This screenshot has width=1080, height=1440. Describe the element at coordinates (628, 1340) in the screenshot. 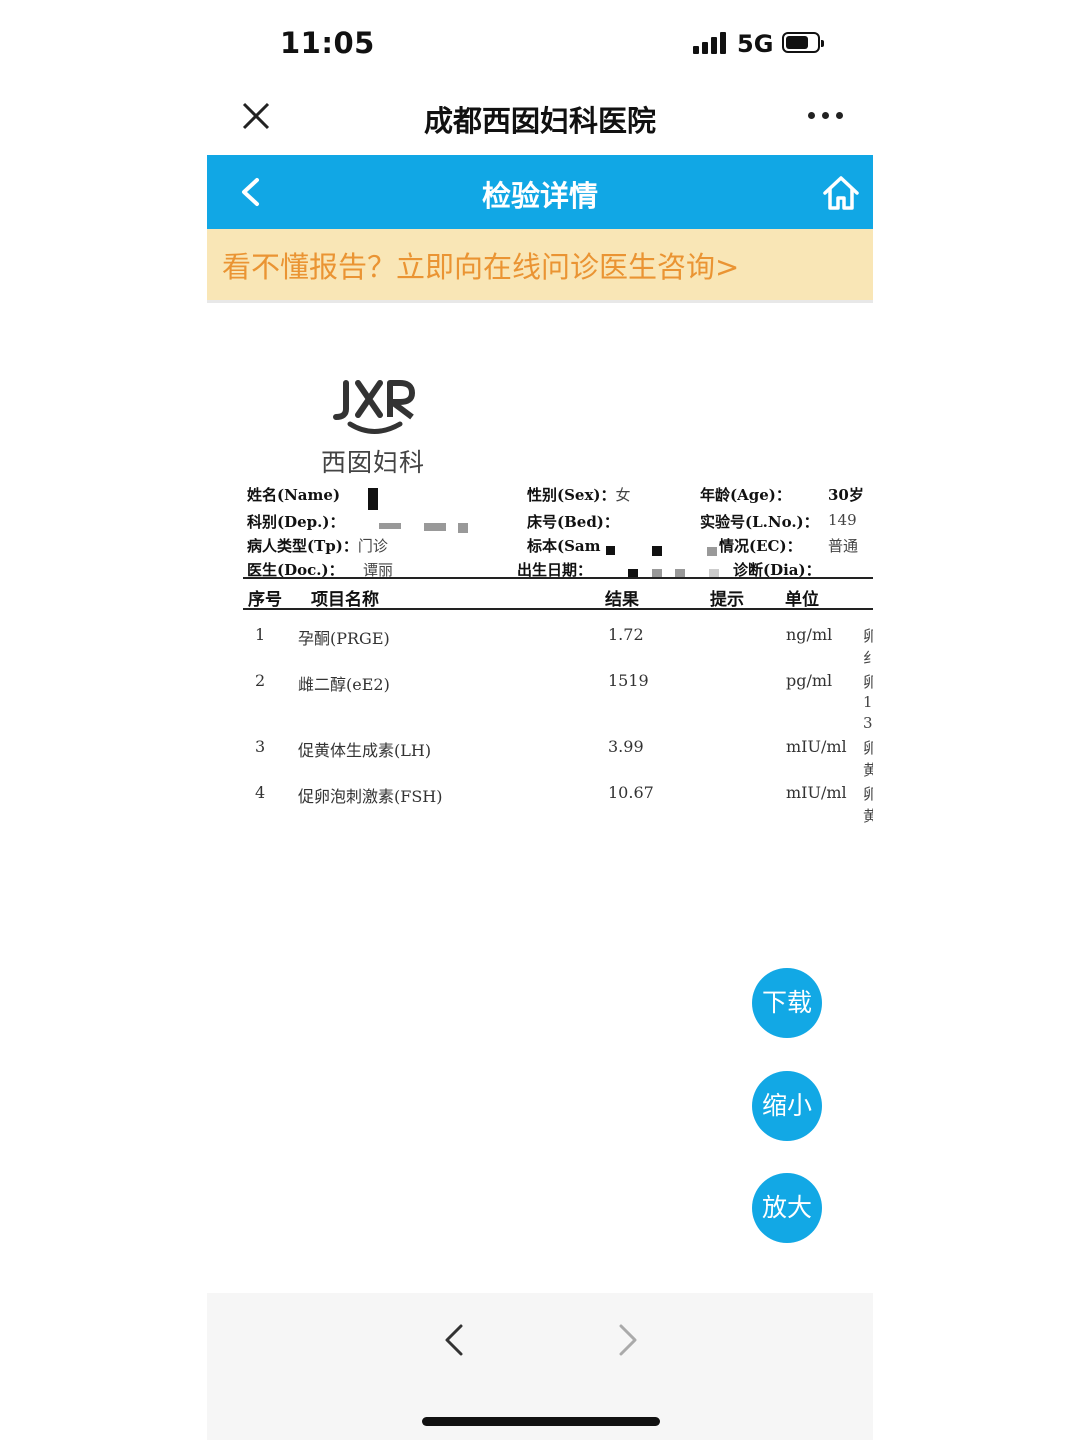

I see `chevron-right-icon` at that location.